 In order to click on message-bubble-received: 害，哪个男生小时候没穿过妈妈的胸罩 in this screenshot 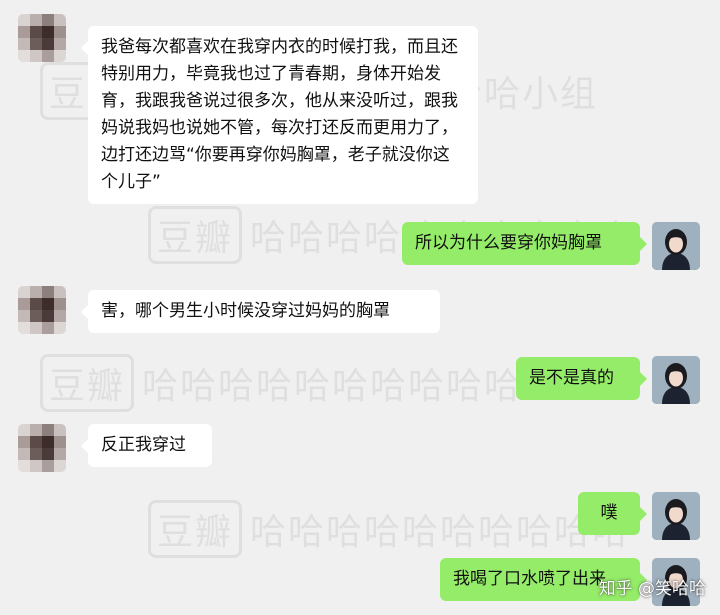, I will do `click(260, 311)`.